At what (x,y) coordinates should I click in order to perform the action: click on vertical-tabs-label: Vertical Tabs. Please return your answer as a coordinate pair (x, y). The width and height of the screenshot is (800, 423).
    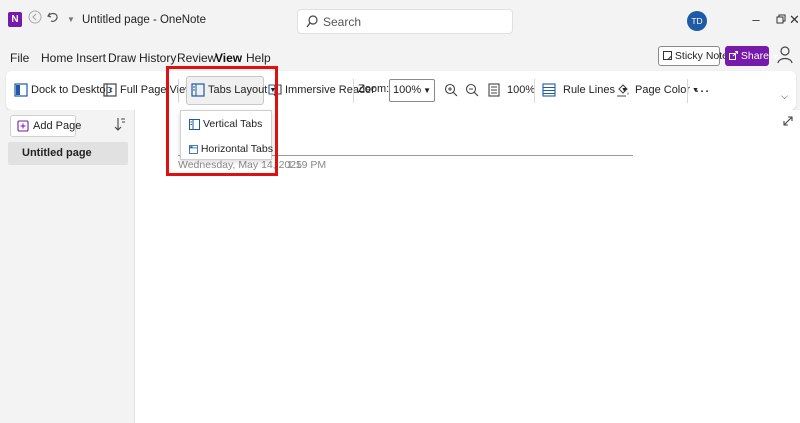
    Looking at the image, I should click on (233, 124).